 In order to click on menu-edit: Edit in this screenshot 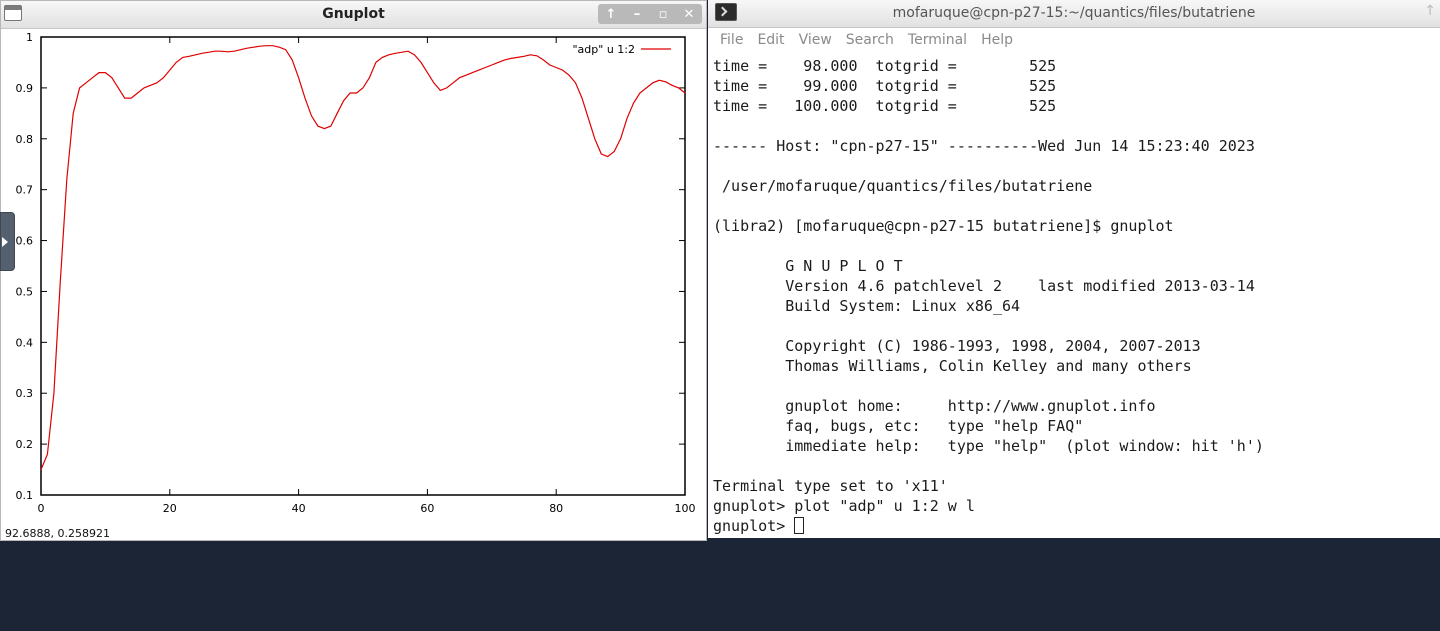, I will do `click(770, 41)`.